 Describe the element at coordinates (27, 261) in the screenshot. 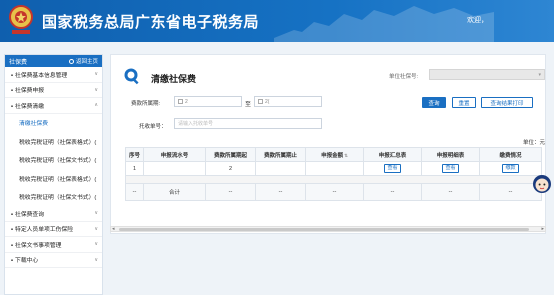

I see `sidebar-item-label: 下载中心` at that location.